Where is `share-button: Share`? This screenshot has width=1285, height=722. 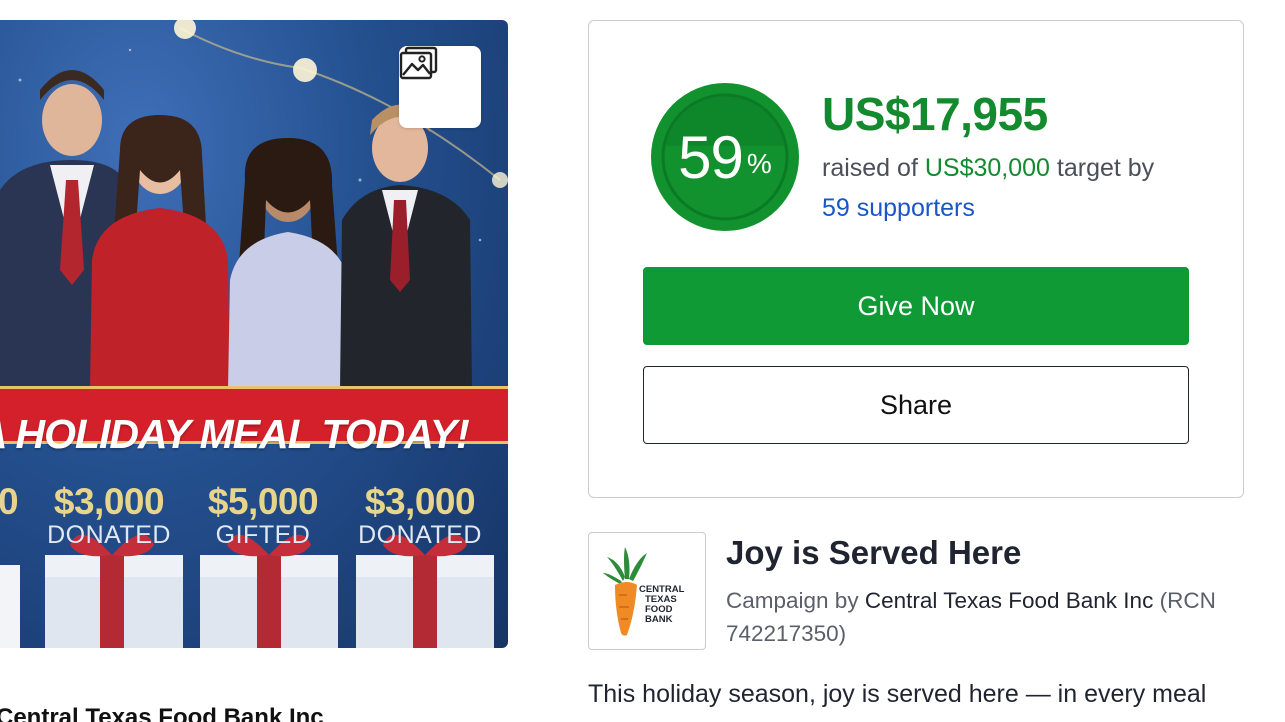
share-button: Share is located at coordinates (916, 405).